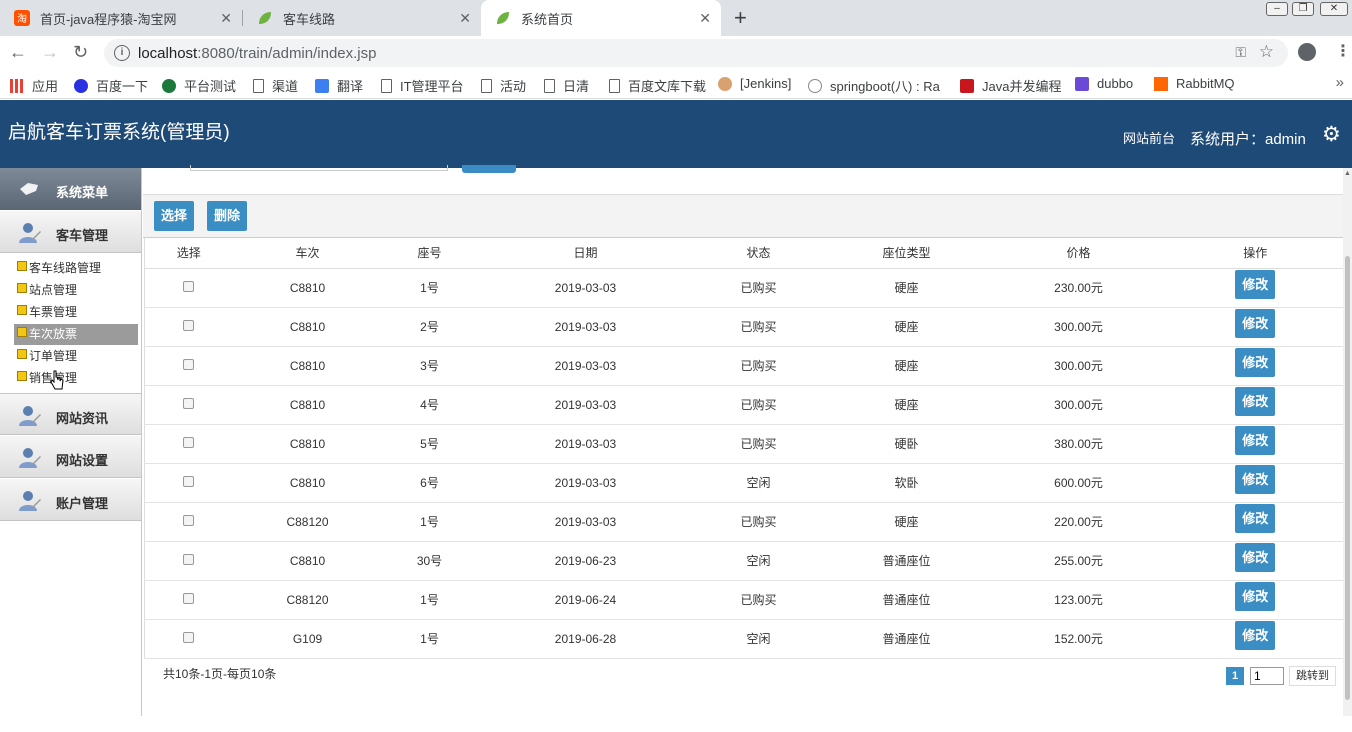 This screenshot has height=732, width=1352. Describe the element at coordinates (188, 253) in the screenshot. I see `column-header-select: 选择` at that location.